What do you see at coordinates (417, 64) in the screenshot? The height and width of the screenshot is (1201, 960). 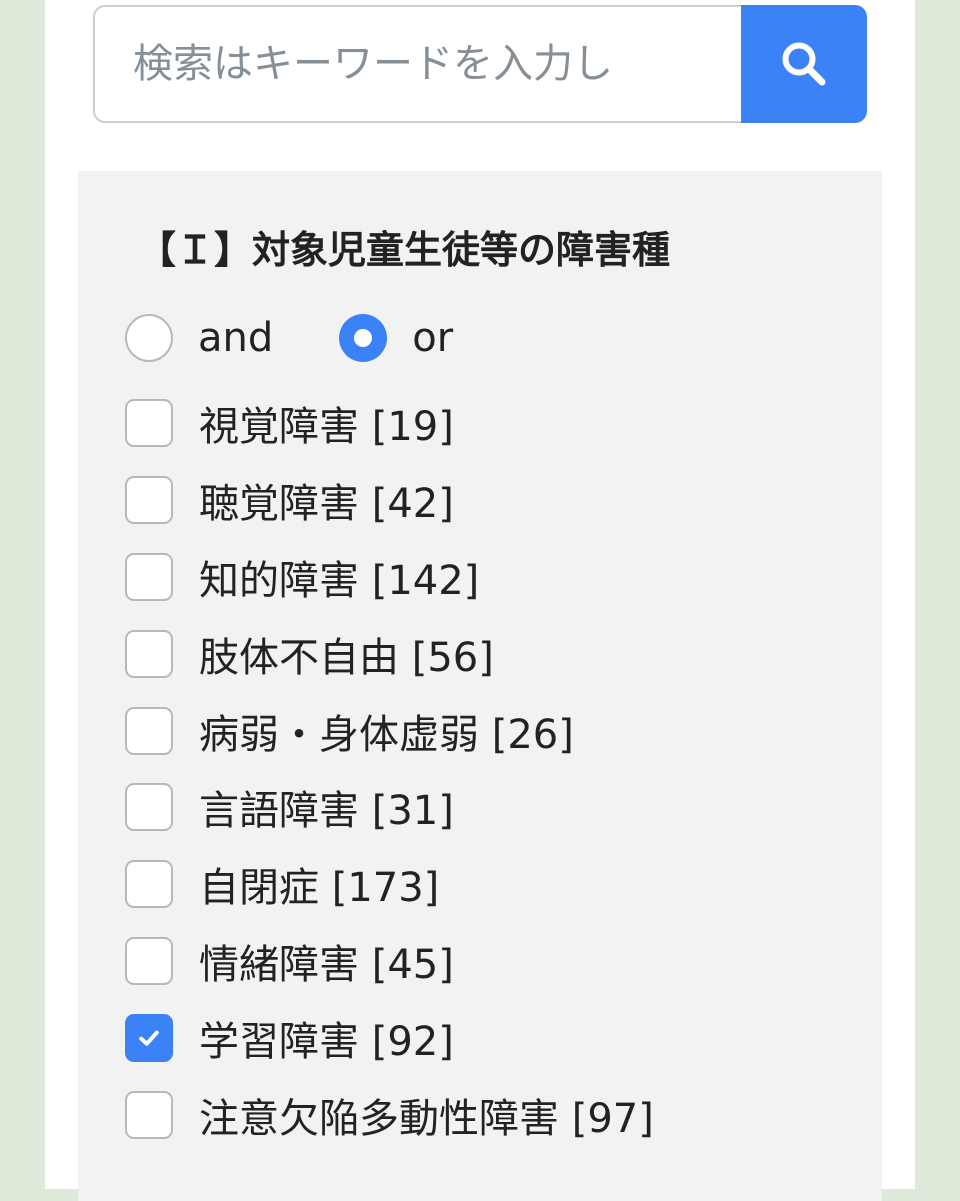 I see `search-input` at bounding box center [417, 64].